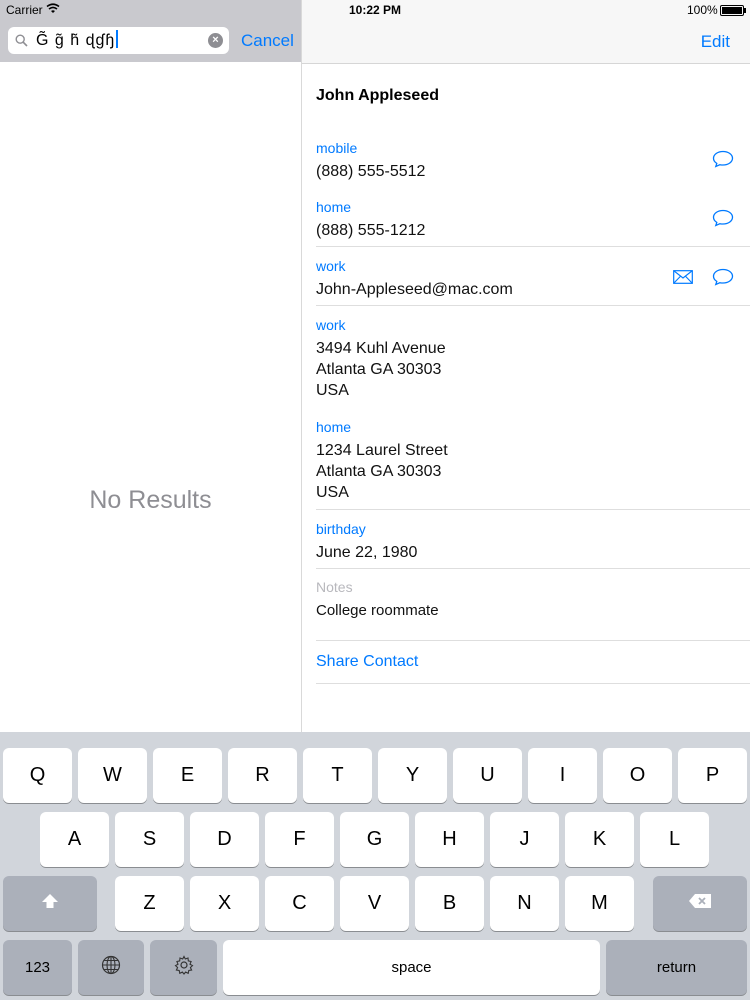 The width and height of the screenshot is (750, 1000). I want to click on contact-name: John Appleseed, so click(377, 95).